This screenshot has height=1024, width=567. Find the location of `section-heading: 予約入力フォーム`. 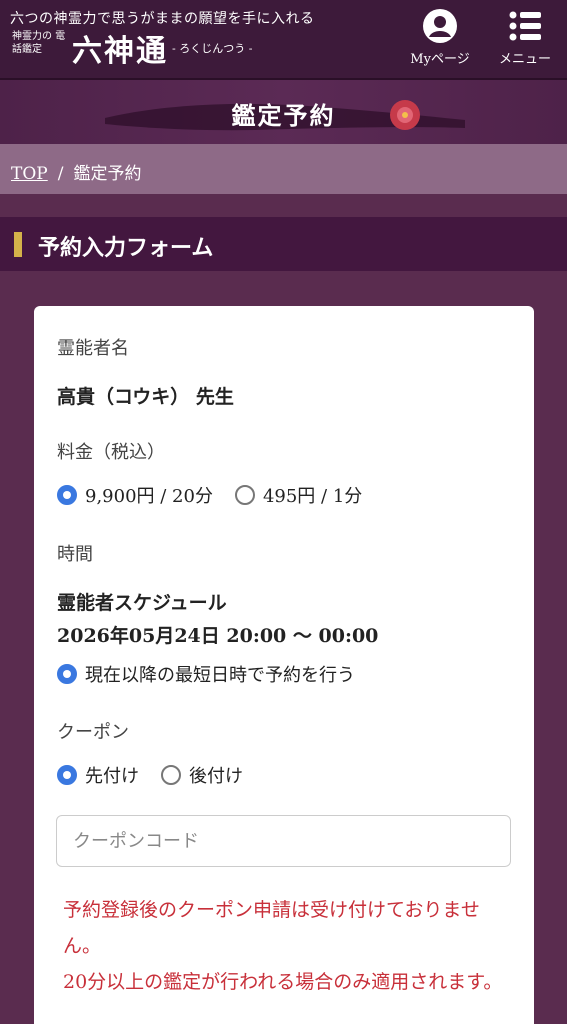

section-heading: 予約入力フォーム is located at coordinates (283, 244).